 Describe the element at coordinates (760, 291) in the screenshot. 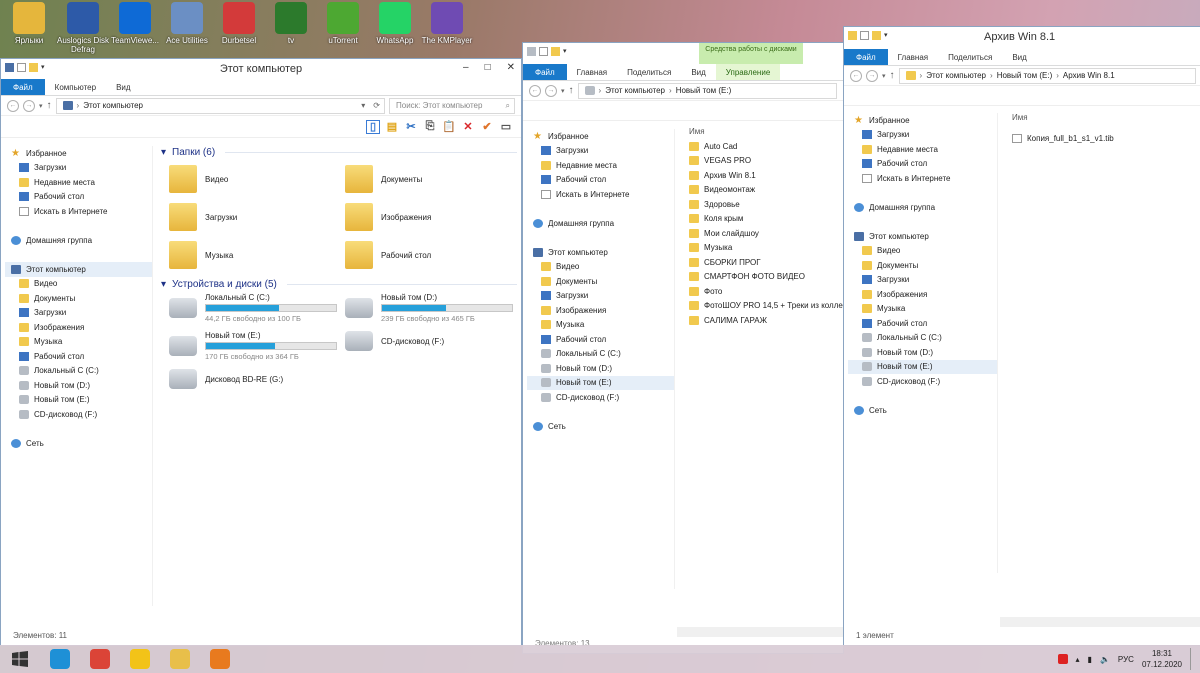

I see `file-list-item: Фото` at that location.